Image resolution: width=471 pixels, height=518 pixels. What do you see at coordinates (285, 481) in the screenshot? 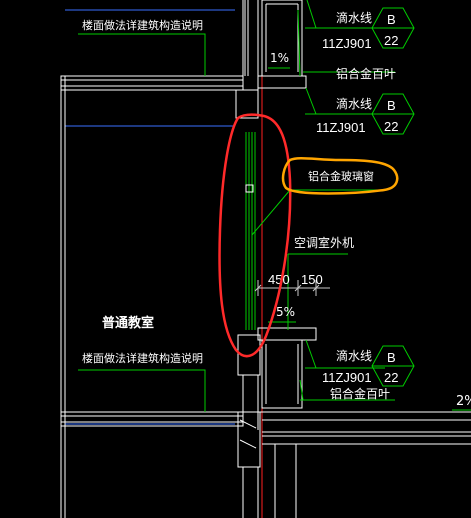
I see `lower-right-structure` at bounding box center [285, 481].